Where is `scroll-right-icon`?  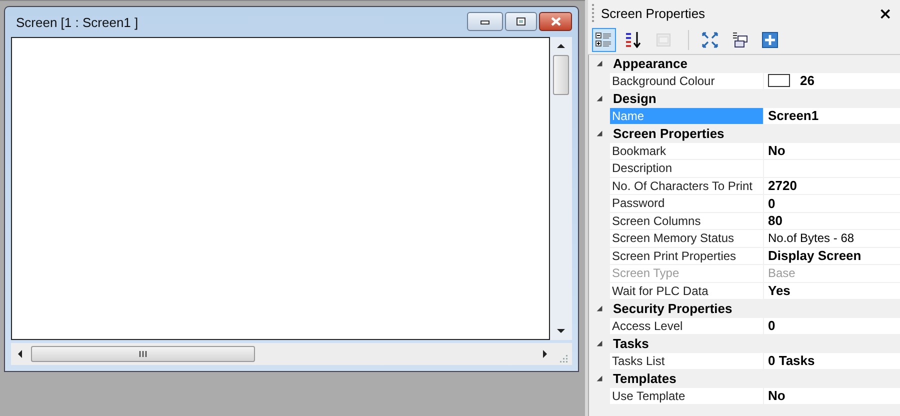
scroll-right-icon is located at coordinates (545, 354).